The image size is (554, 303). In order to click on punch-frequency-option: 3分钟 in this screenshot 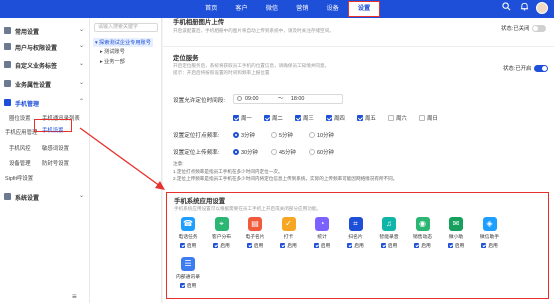, I will do `click(244, 135)`.